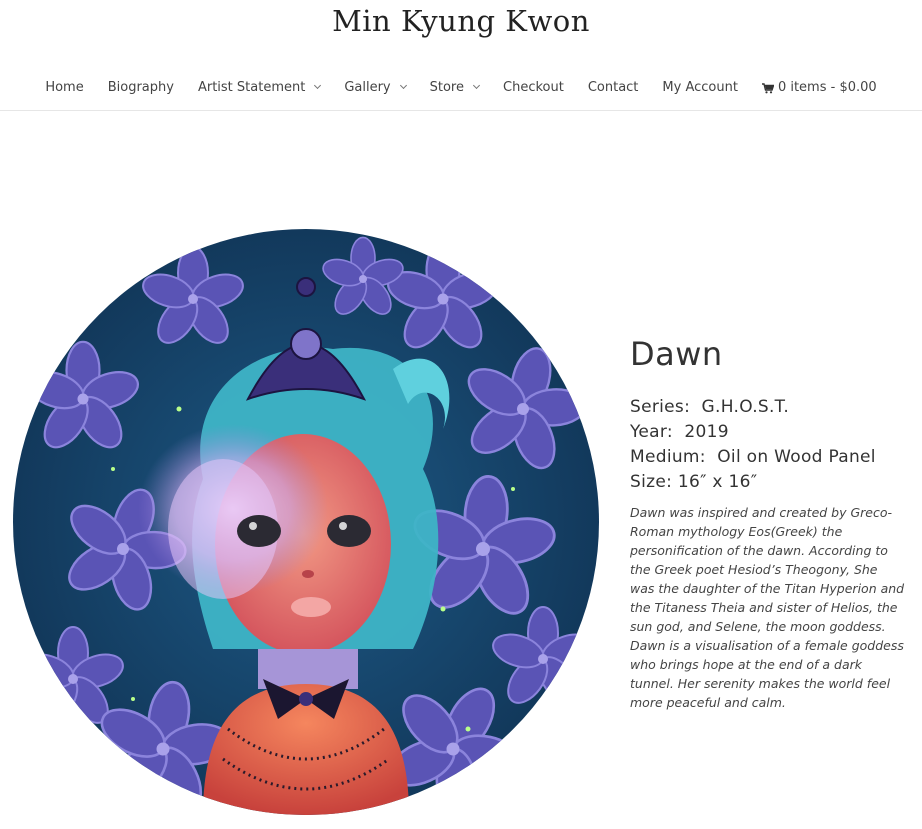 Image resolution: width=922 pixels, height=829 pixels. What do you see at coordinates (461, 21) in the screenshot?
I see `site-title: Min Kyung Kwon` at bounding box center [461, 21].